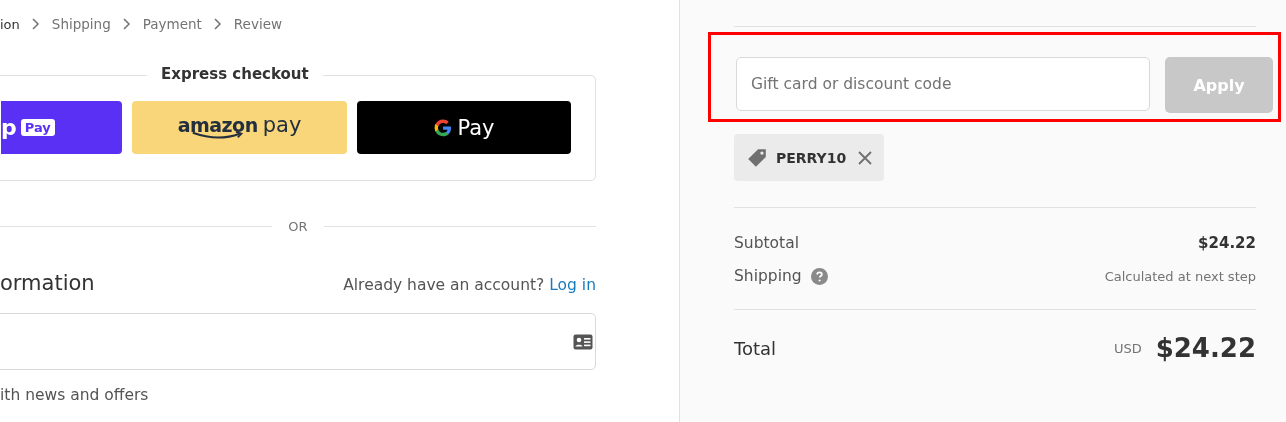 The height and width of the screenshot is (422, 1286). I want to click on close-icon, so click(865, 157).